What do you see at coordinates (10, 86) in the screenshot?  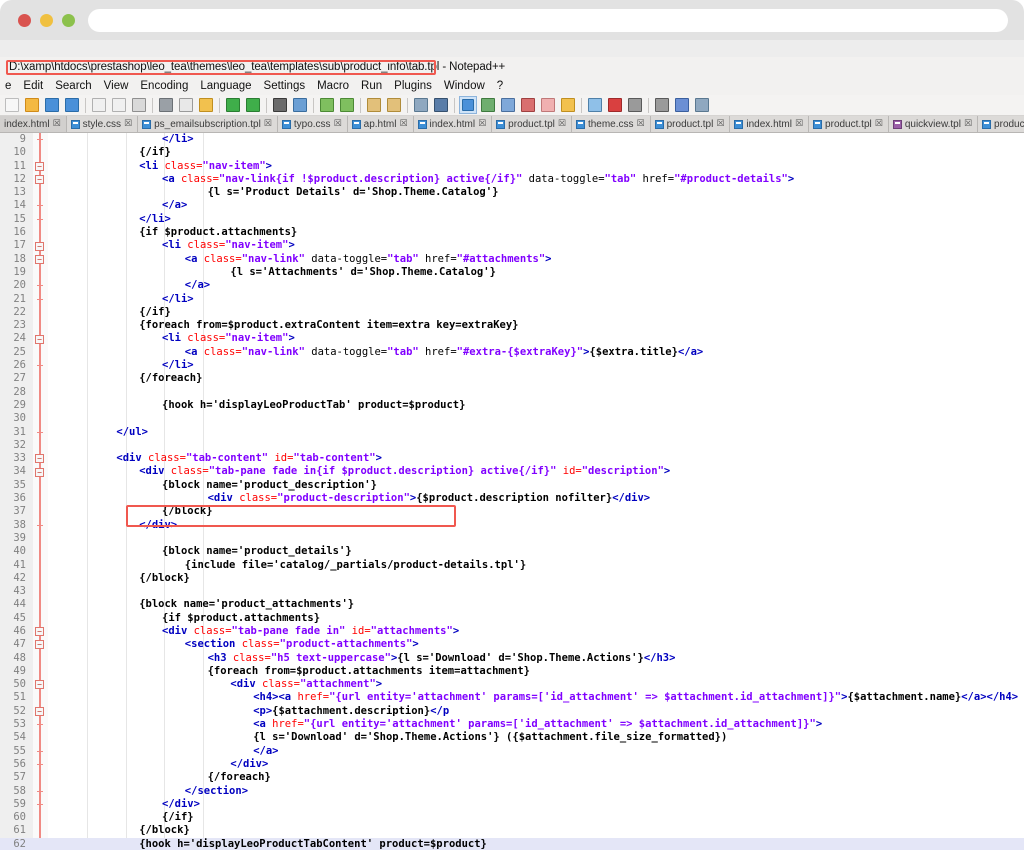 I see `menu-item-e: e` at bounding box center [10, 86].